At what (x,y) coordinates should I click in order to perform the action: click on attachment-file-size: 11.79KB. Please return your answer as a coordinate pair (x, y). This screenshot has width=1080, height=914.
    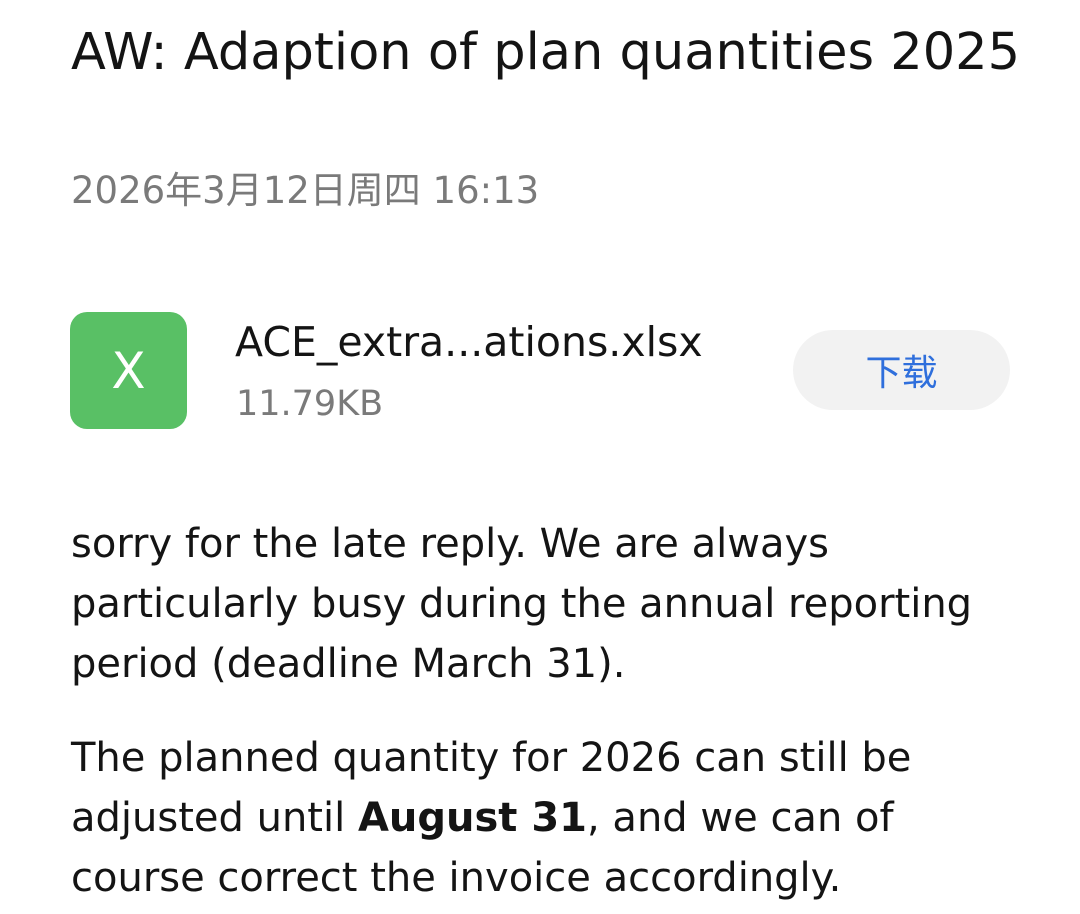
    Looking at the image, I should click on (310, 404).